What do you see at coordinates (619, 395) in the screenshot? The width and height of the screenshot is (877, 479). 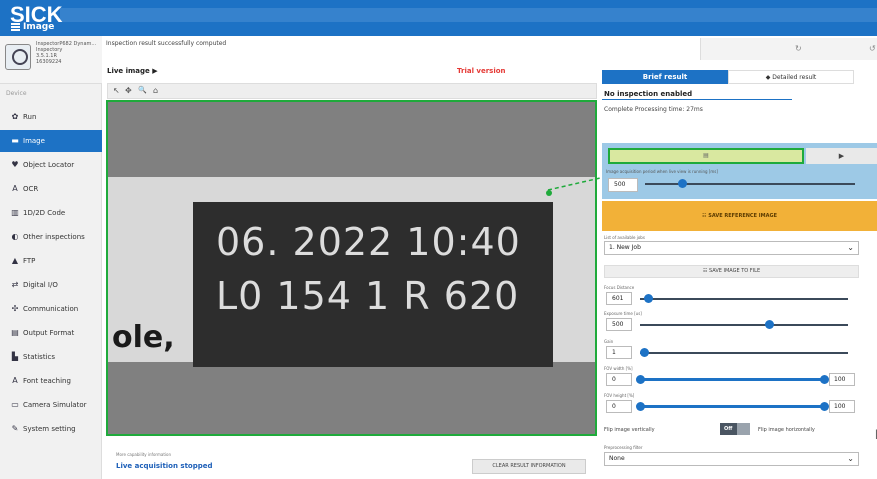 I see `fov-height-caption: FOV height [%]` at bounding box center [619, 395].